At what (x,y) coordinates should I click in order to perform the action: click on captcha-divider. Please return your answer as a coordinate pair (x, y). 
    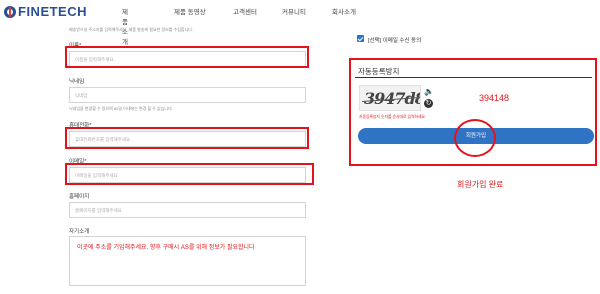
    Looking at the image, I should click on (473, 77).